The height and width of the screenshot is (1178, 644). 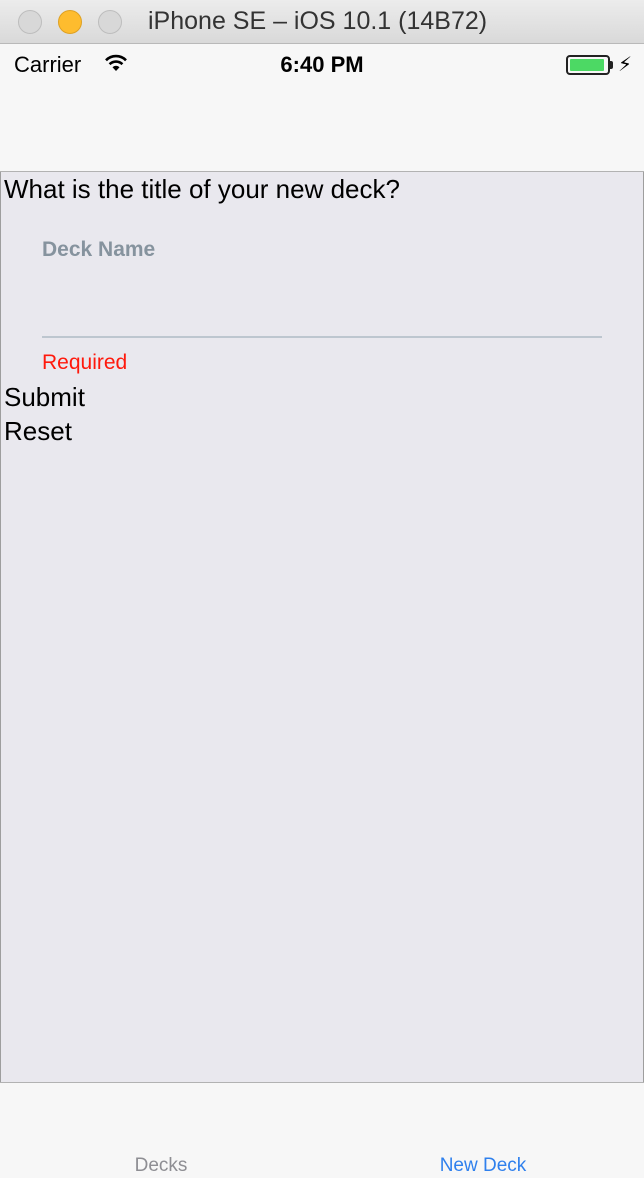 I want to click on status-bar: Carrier 6:40 PM ⚡︎, so click(x=322, y=64).